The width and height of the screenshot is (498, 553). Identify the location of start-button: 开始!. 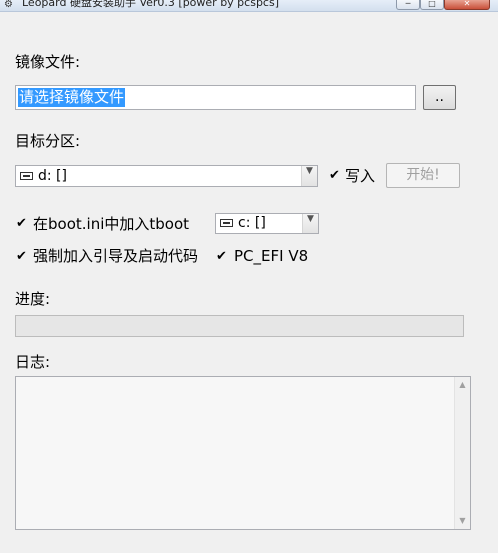
(423, 175).